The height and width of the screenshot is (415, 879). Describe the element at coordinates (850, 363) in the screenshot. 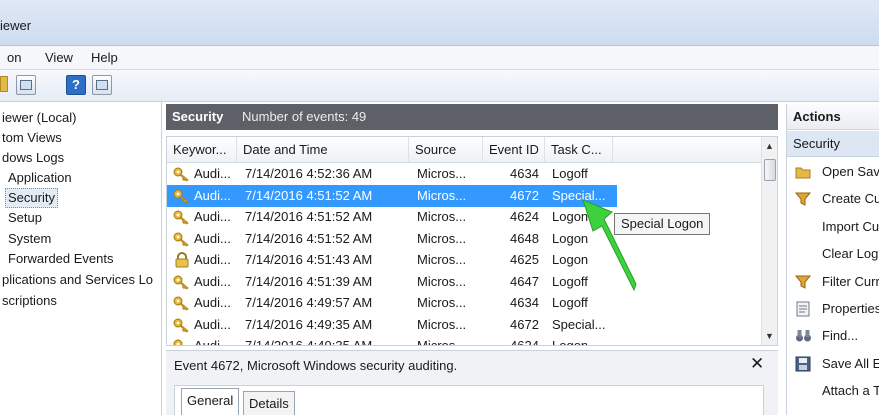

I see `action-item-label: Save All E` at that location.